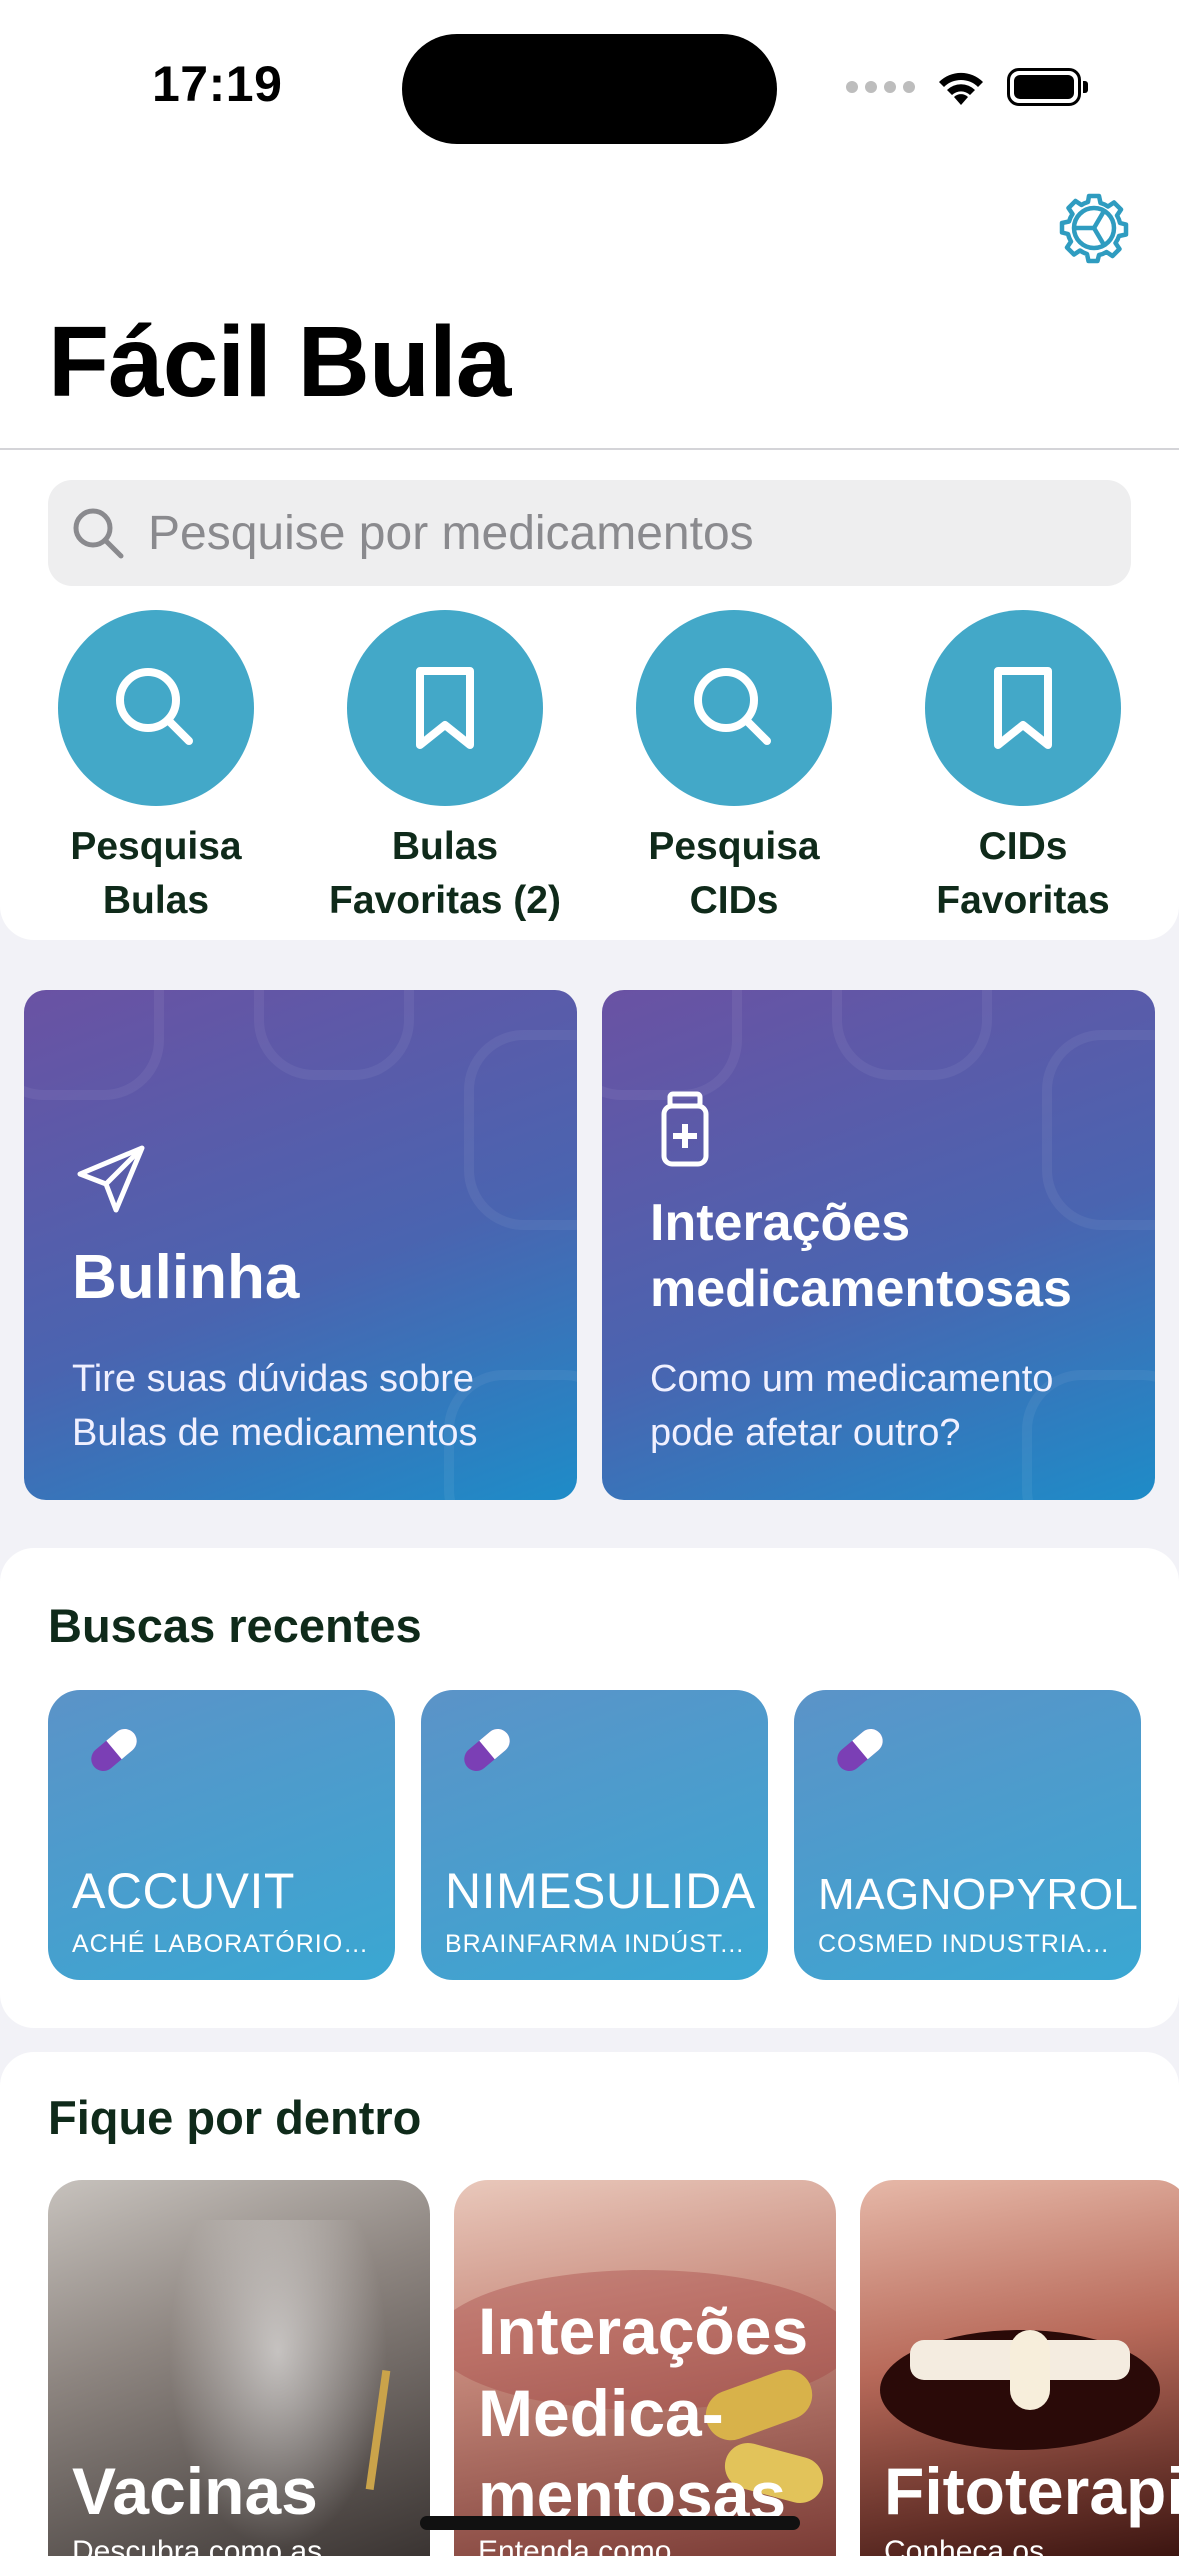 This screenshot has height=2556, width=1179. Describe the element at coordinates (156, 873) in the screenshot. I see `quick-action-label: Pesquisa Bulas` at that location.